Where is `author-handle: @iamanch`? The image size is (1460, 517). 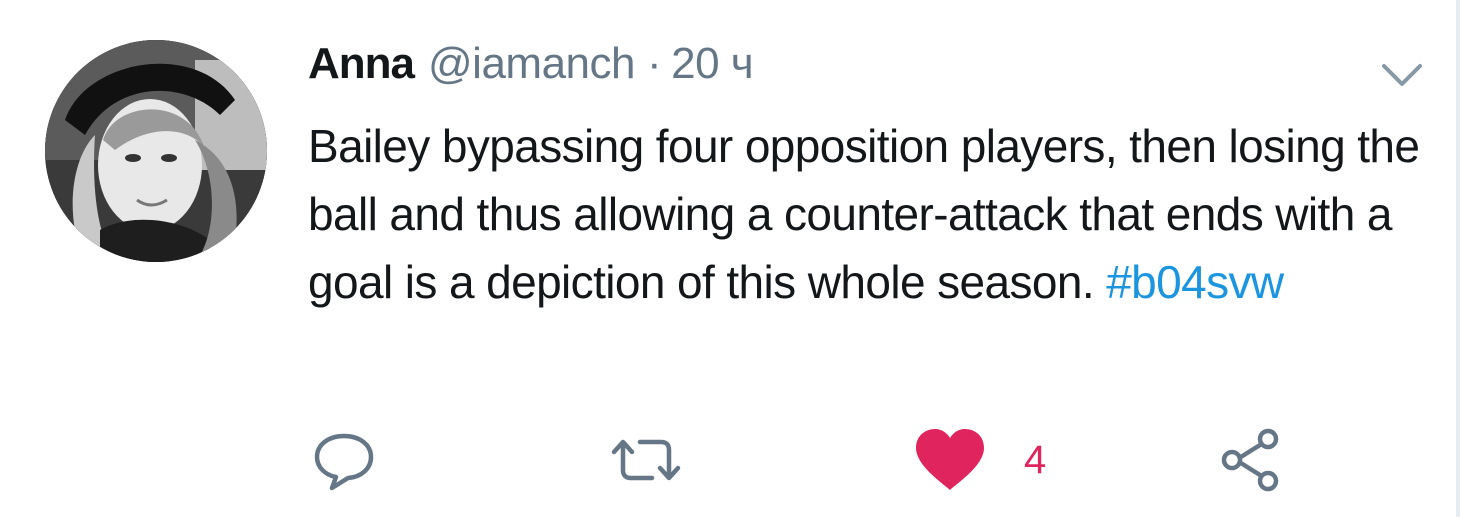 author-handle: @iamanch is located at coordinates (531, 64).